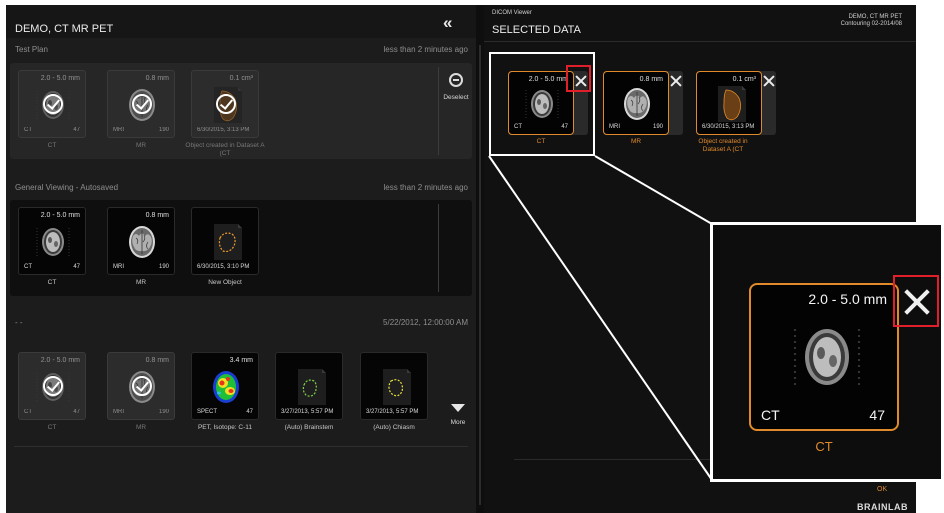 The height and width of the screenshot is (513, 944). I want to click on patient-title: DEMO, CT MR PET, so click(64, 29).